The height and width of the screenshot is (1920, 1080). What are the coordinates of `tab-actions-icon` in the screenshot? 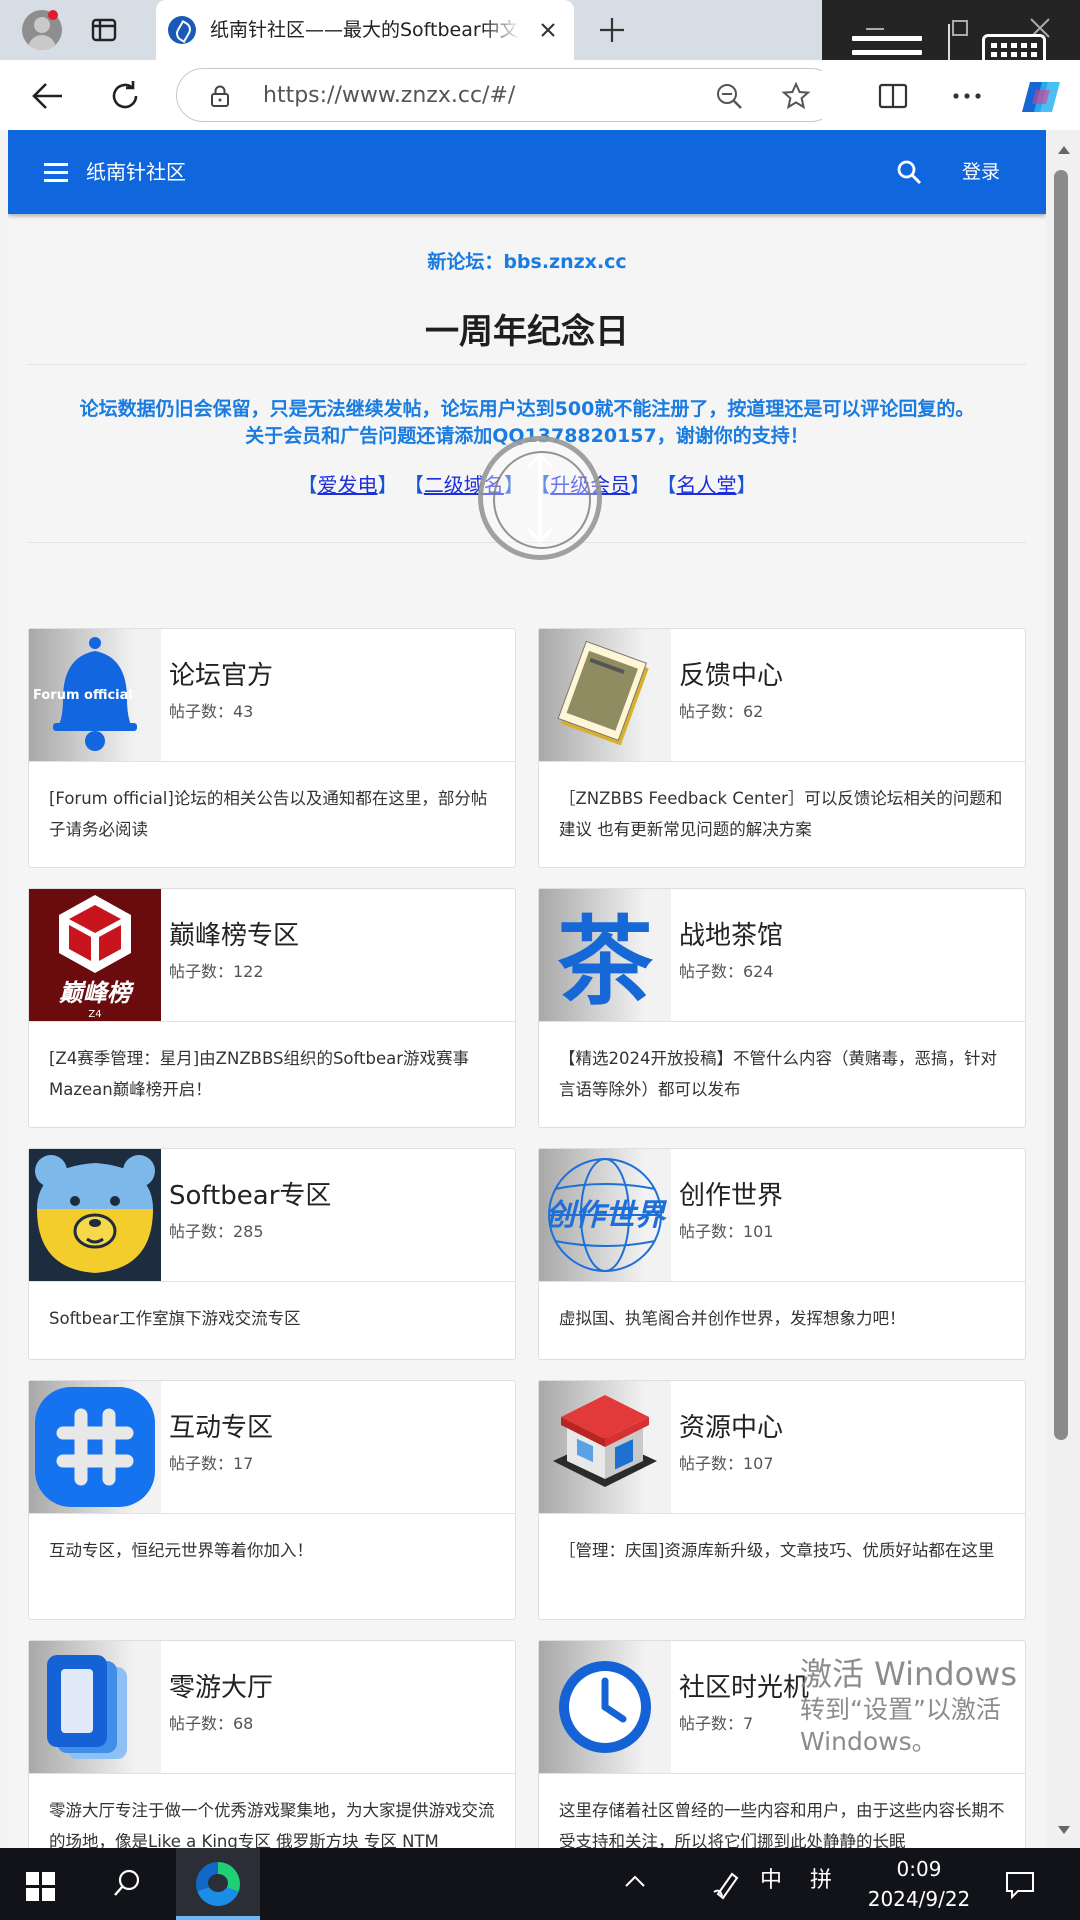 It's located at (104, 30).